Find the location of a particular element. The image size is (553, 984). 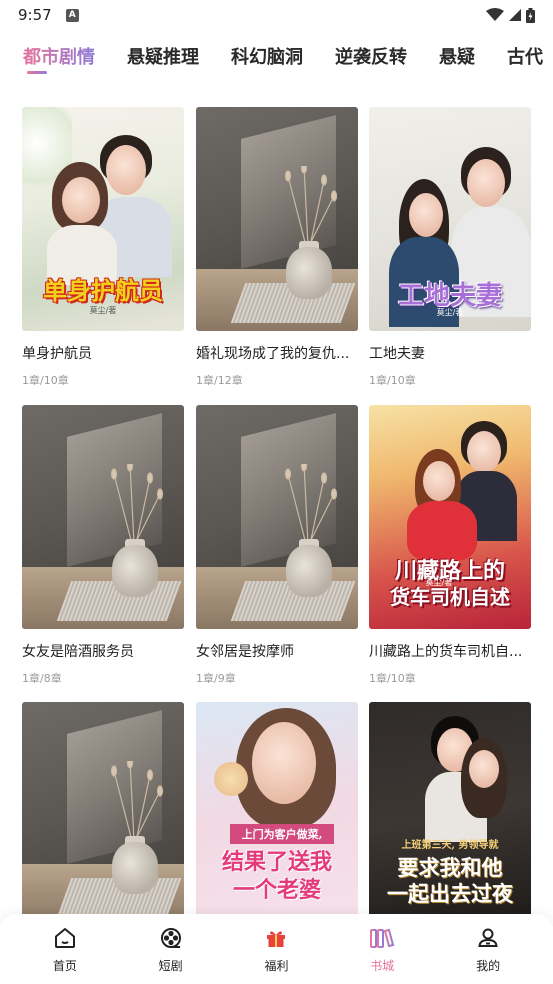

category-tabs: 都市剧情 悬疑推理 科幻脑洞 逆袭反转 悬疑 古代 is located at coordinates (276, 56).